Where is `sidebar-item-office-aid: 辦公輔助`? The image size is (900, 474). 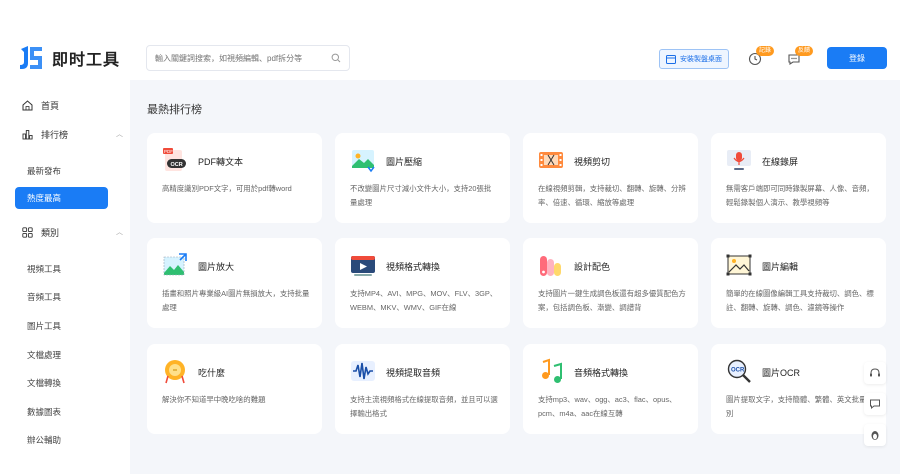 sidebar-item-office-aid: 辦公輔助 is located at coordinates (44, 440).